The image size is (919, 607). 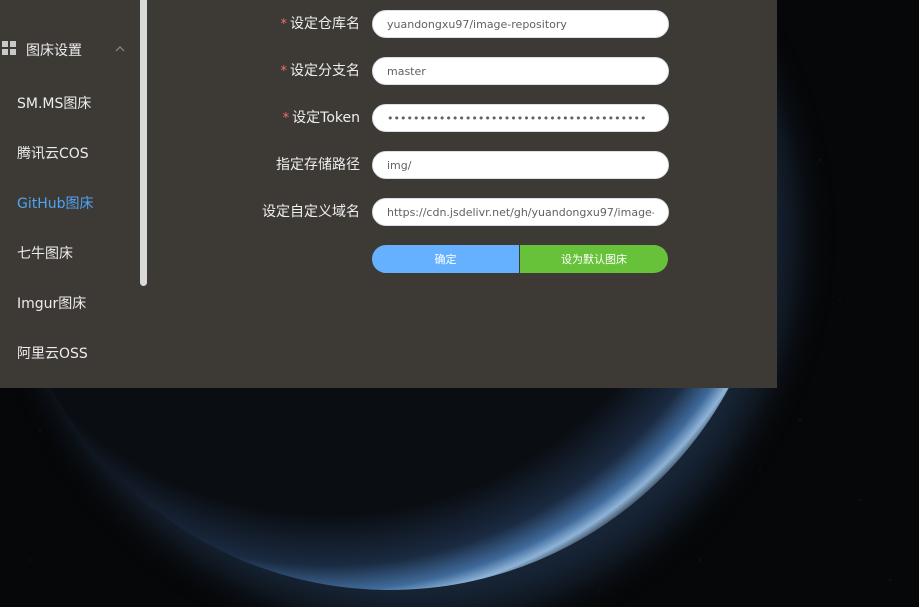 What do you see at coordinates (445, 259) in the screenshot?
I see `confirm-button: 确定` at bounding box center [445, 259].